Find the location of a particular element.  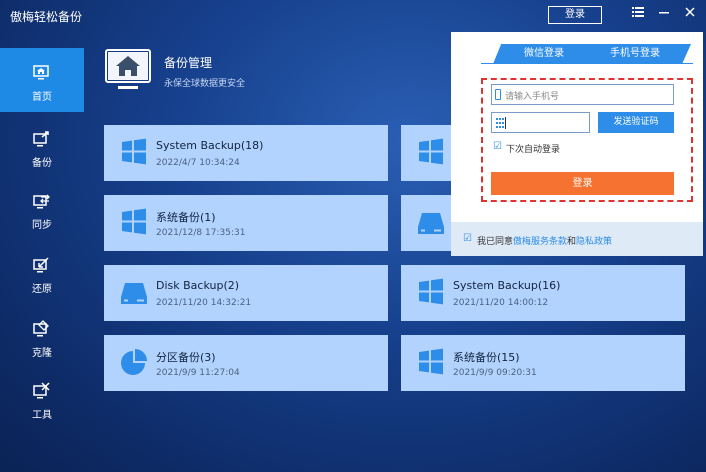

restore-icon is located at coordinates (41, 265).